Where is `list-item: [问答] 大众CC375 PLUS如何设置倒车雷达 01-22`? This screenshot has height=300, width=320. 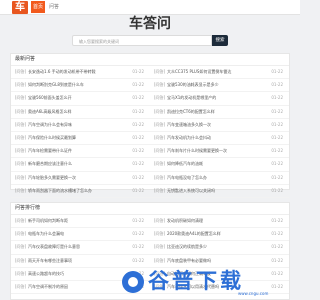
list-item: [问答] 大众CC375 PLUS如何设置倒车雷达 01-22 is located at coordinates (219, 73).